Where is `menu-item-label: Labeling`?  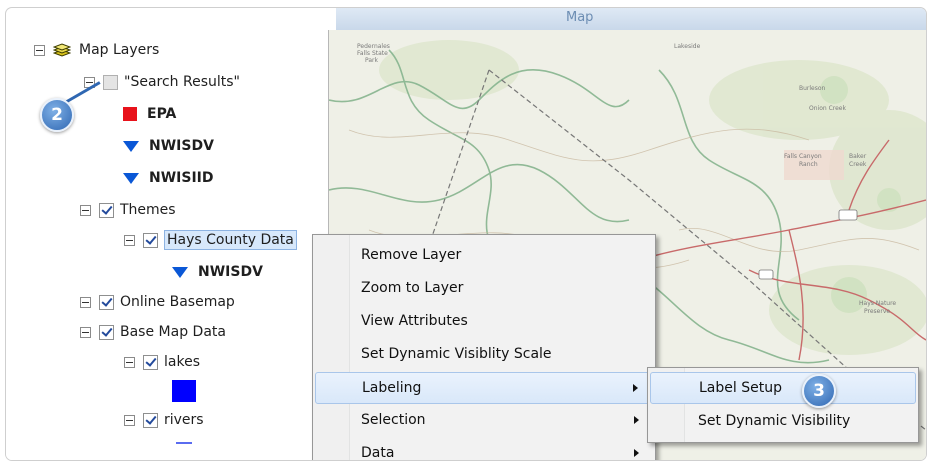
menu-item-label: Labeling is located at coordinates (392, 388).